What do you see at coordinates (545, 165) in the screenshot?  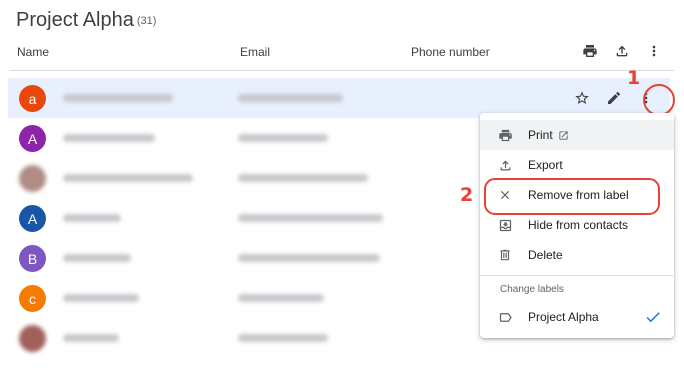 I see `menu-item-label: Export` at bounding box center [545, 165].